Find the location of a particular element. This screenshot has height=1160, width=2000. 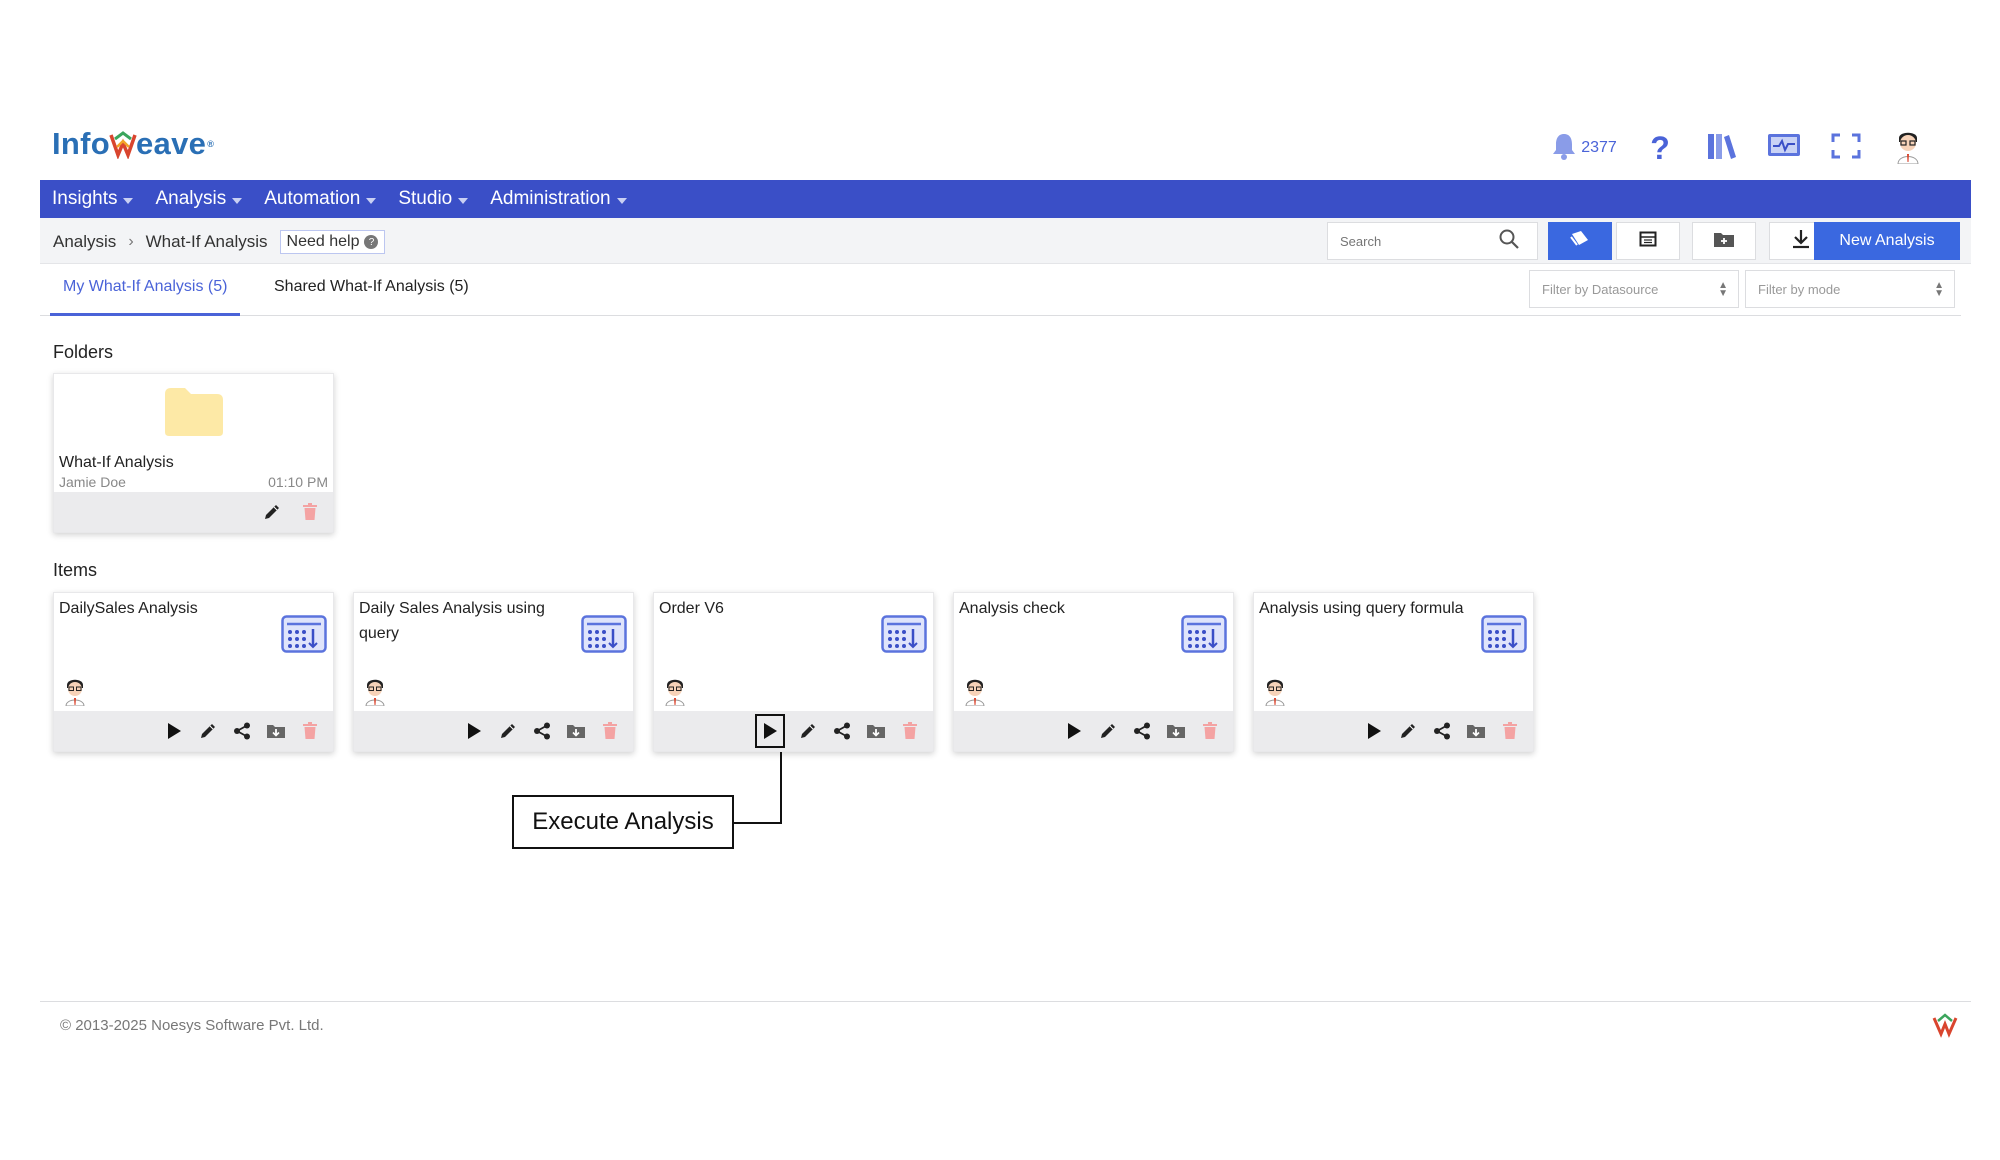

monitor-icon is located at coordinates (1784, 148).